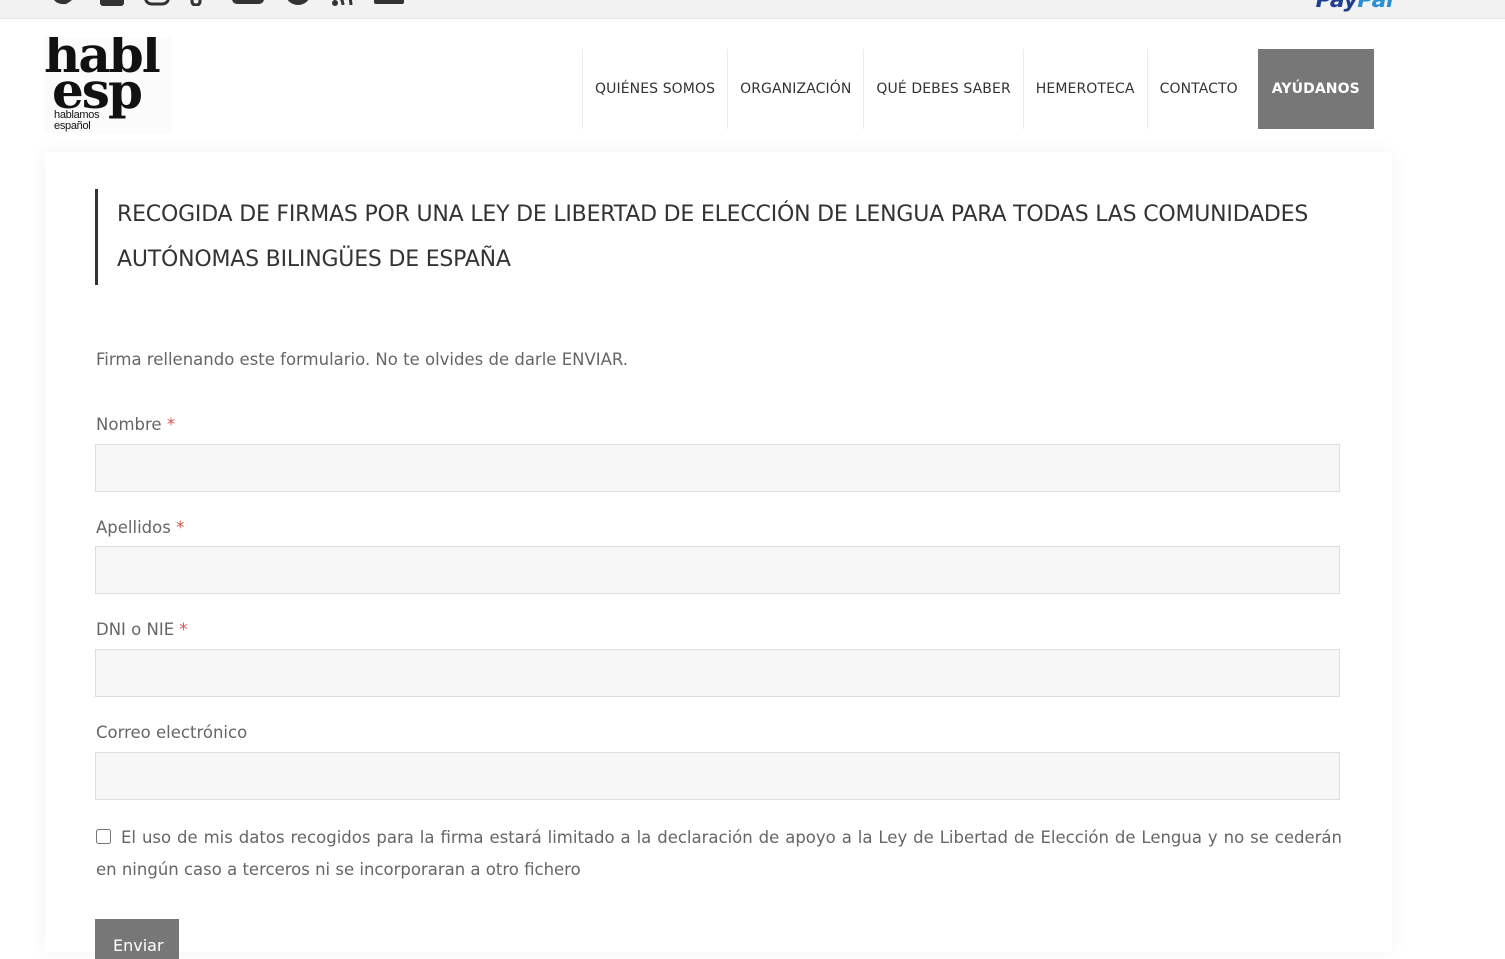 The width and height of the screenshot is (1505, 959). Describe the element at coordinates (752, 9) in the screenshot. I see `top-bar: PayPal` at that location.